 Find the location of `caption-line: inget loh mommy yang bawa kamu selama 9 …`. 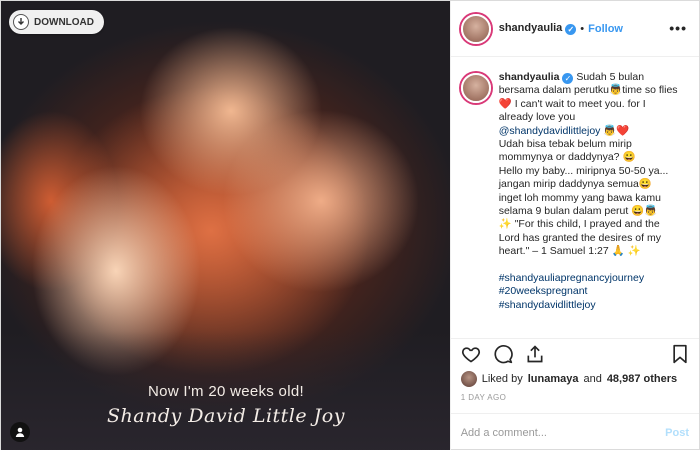

caption-line: inget loh mommy yang bawa kamu selama 9 … is located at coordinates (579, 204).